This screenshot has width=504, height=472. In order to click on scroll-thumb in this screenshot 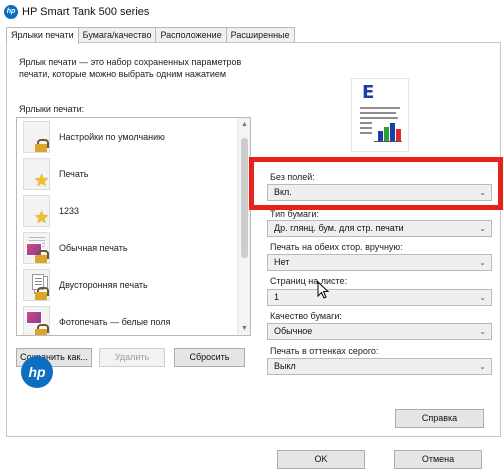, I will do `click(244, 198)`.